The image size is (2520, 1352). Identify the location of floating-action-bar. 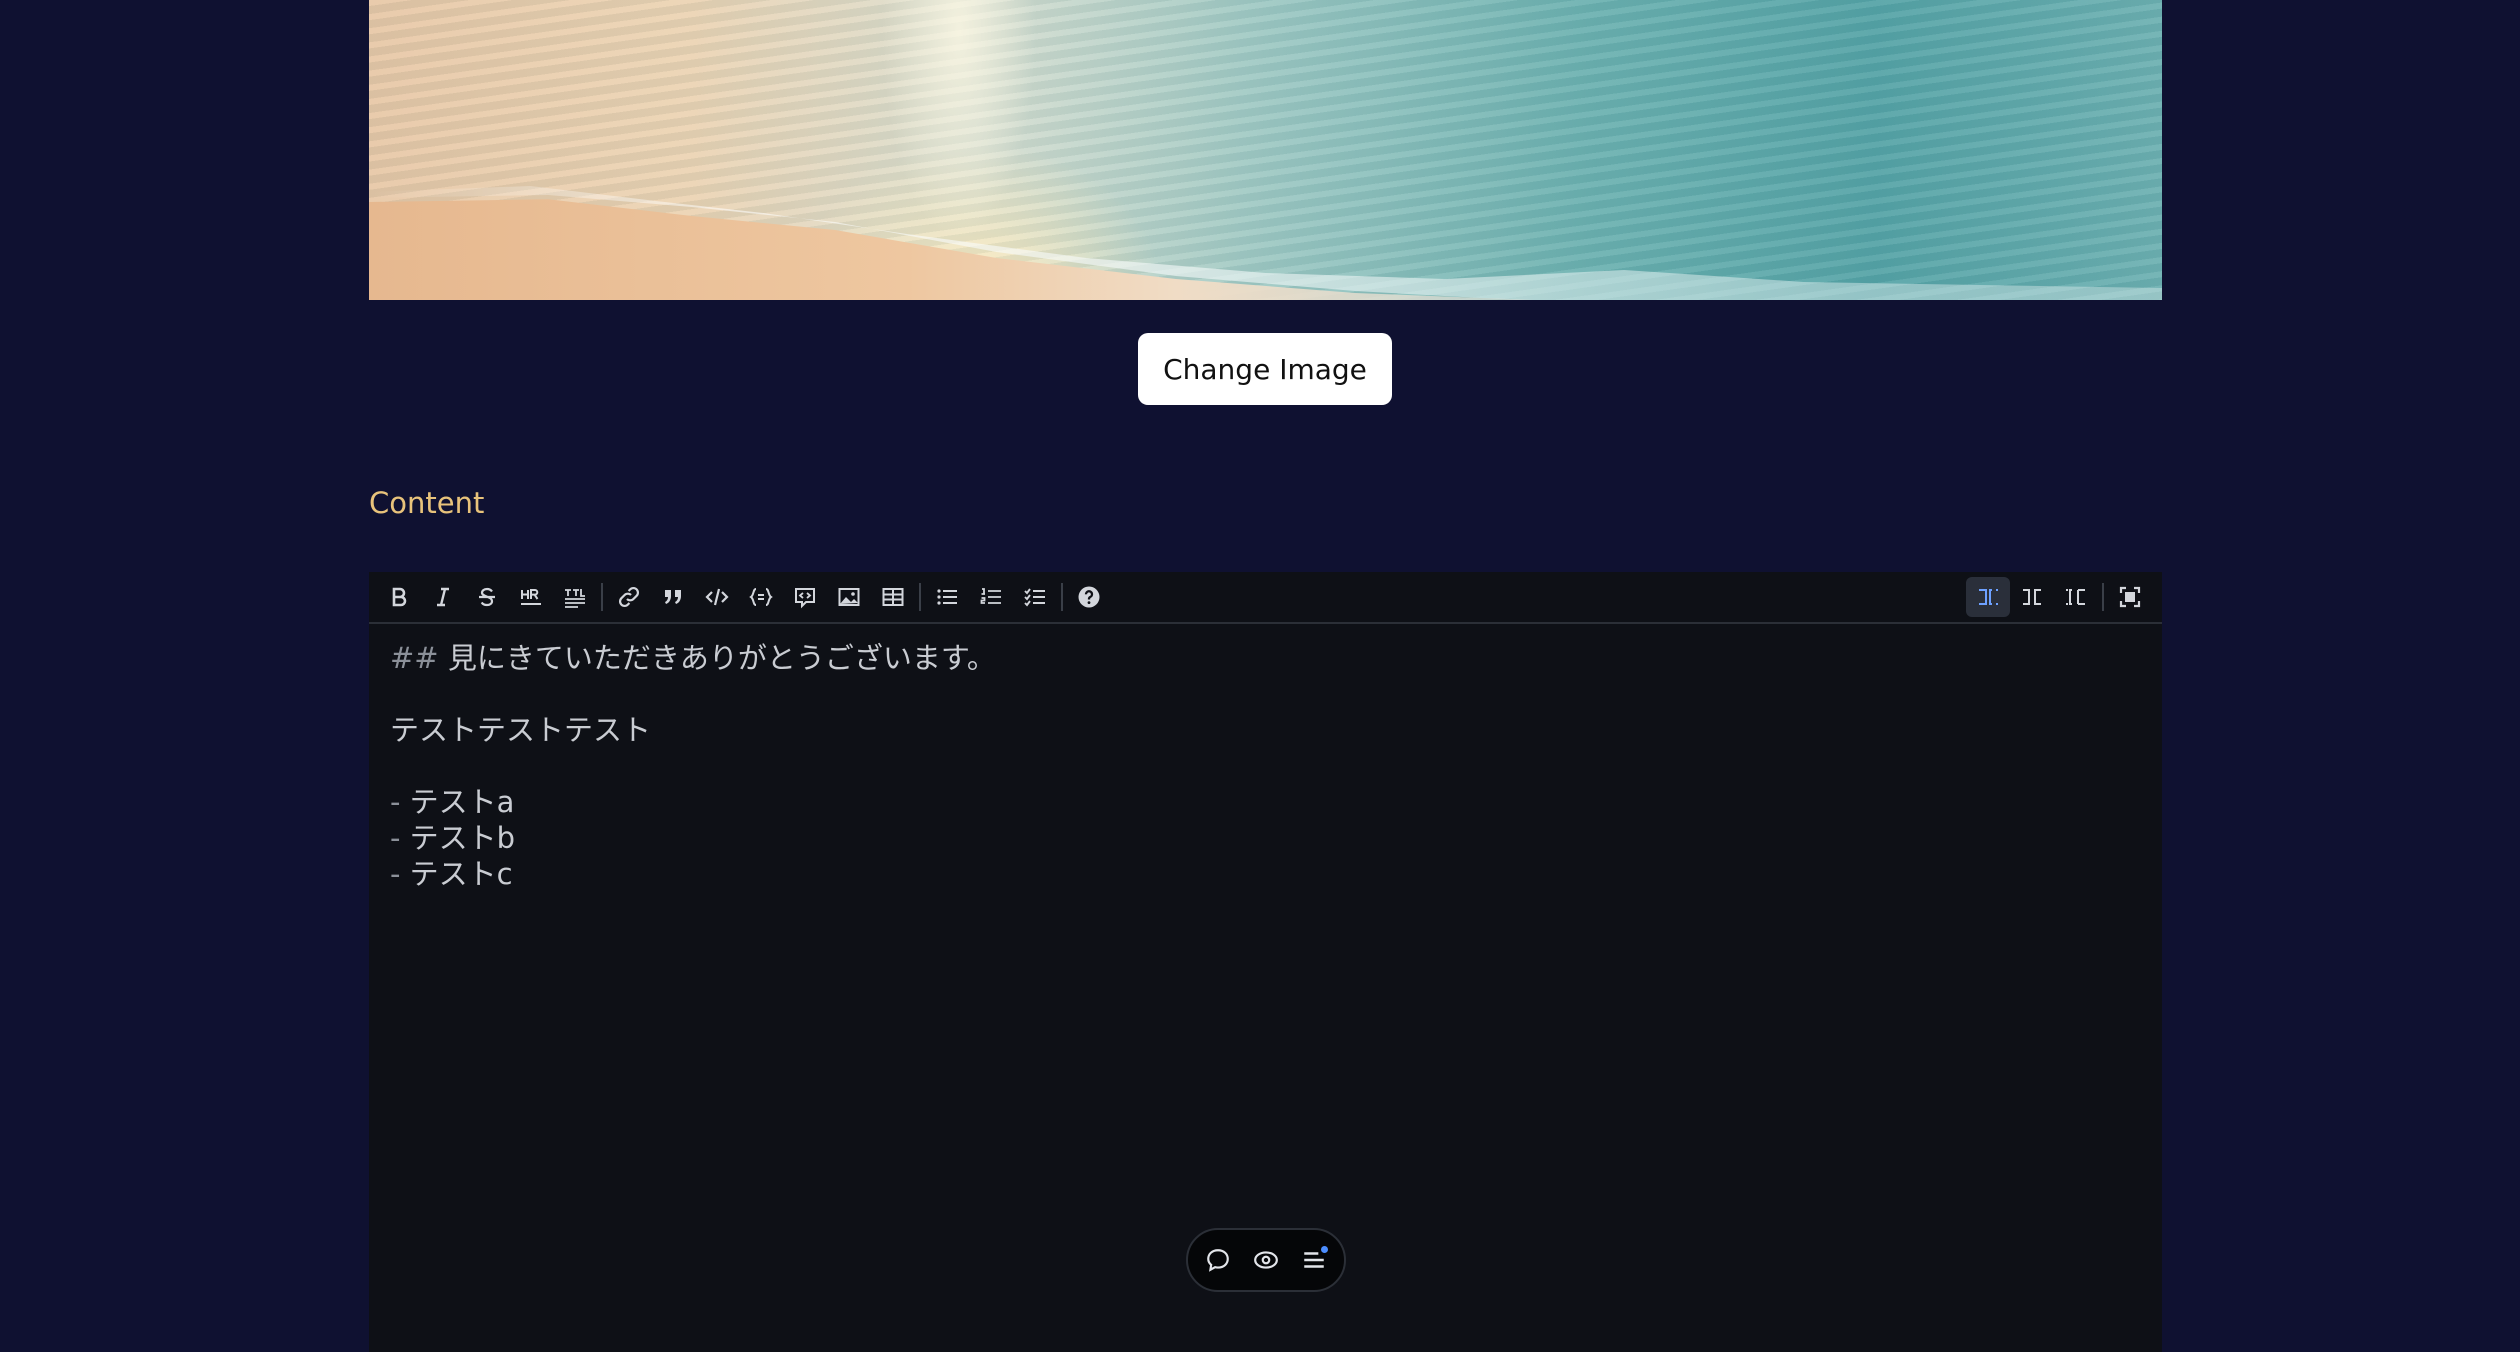
(1266, 1260).